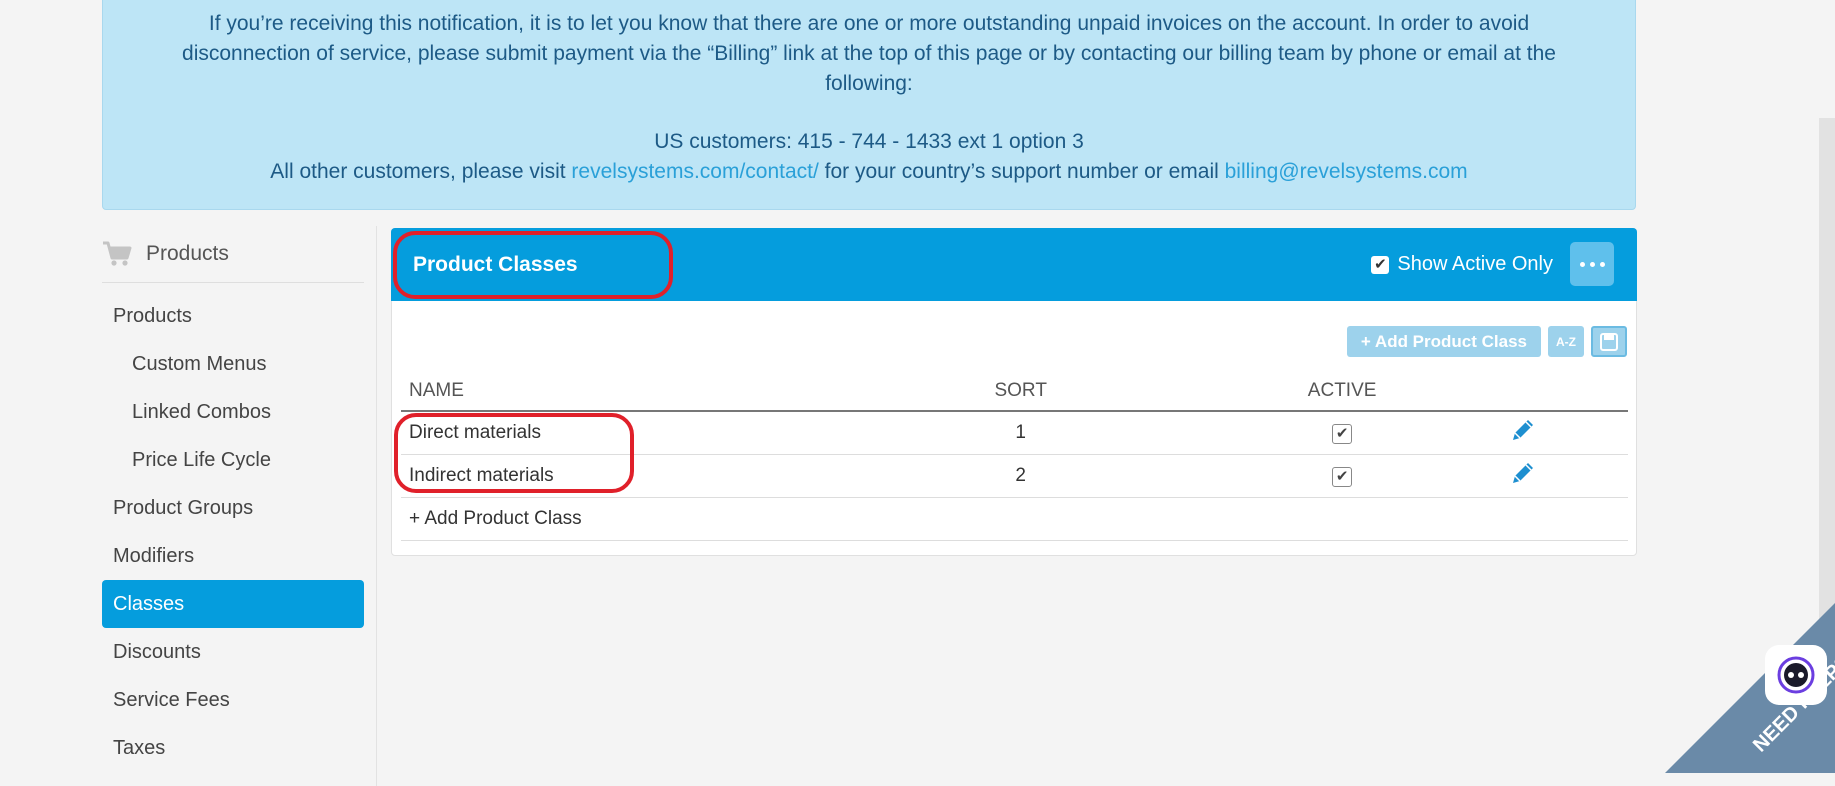 Image resolution: width=1835 pixels, height=786 pixels. Describe the element at coordinates (1020, 392) in the screenshot. I see `column-header-sort: SORT` at that location.